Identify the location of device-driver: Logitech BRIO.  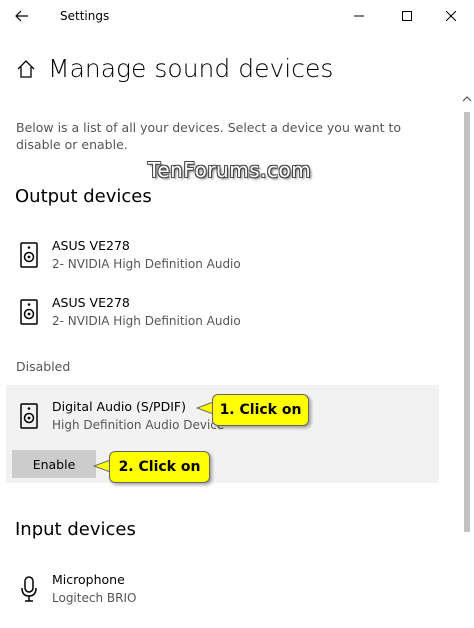
(94, 598).